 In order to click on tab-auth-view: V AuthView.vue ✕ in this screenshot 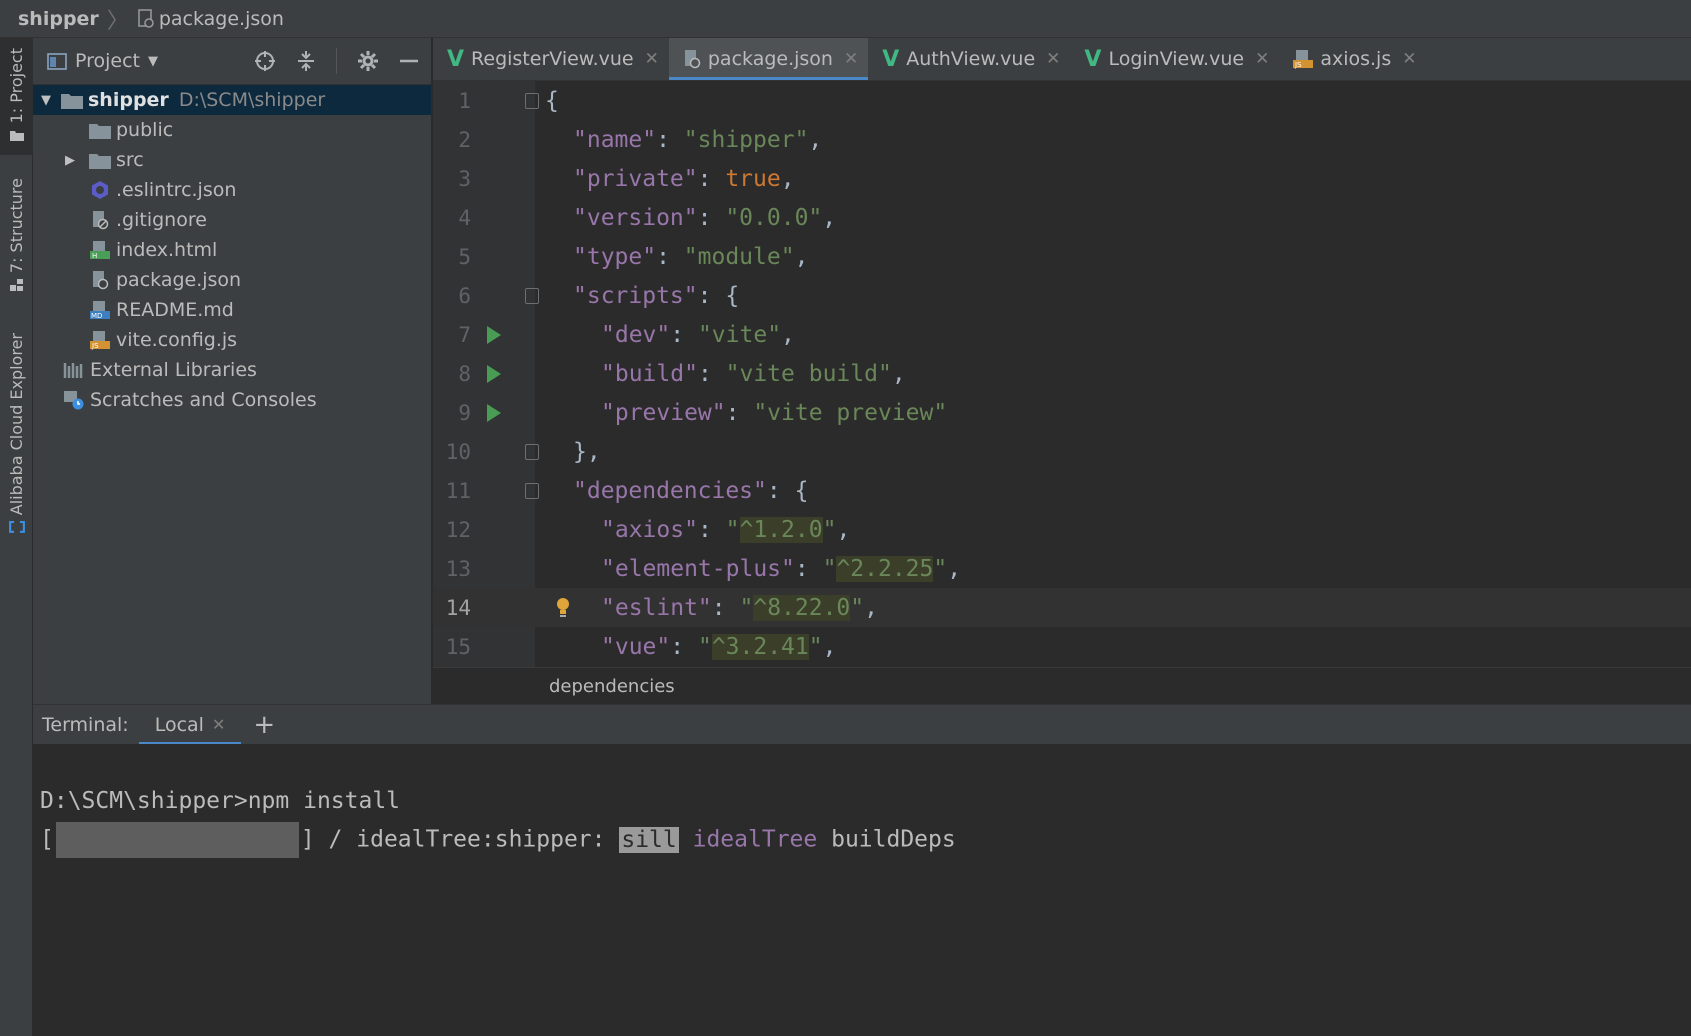, I will do `click(969, 59)`.